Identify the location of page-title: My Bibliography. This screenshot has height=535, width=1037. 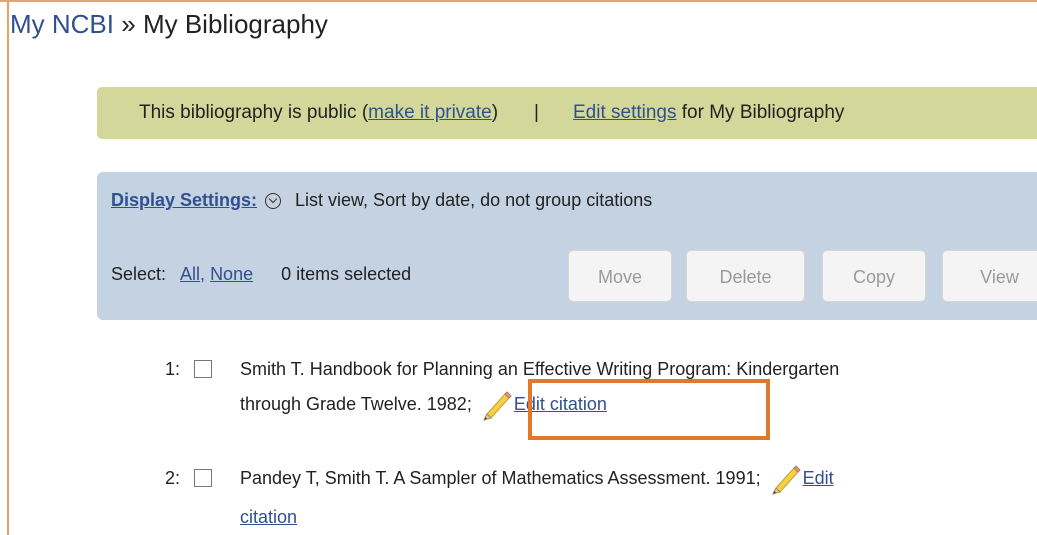
(235, 24).